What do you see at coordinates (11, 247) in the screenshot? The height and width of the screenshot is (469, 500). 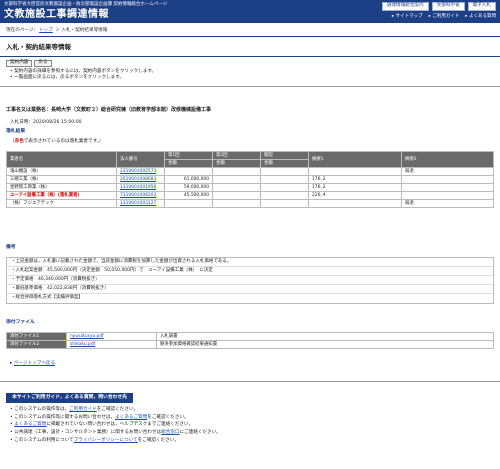 I see `remarks-section-title: 備考` at bounding box center [11, 247].